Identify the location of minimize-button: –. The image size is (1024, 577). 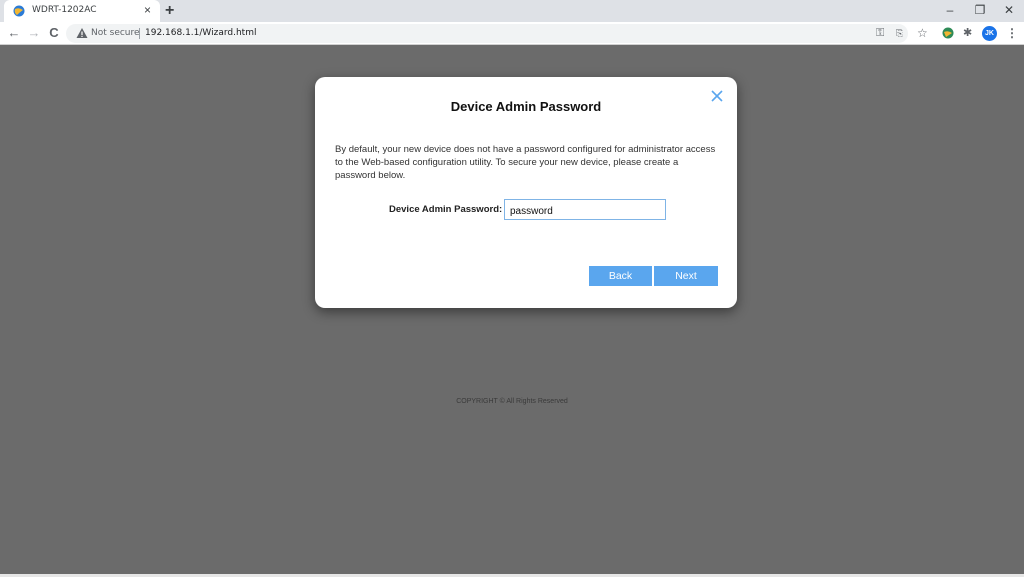
(950, 10).